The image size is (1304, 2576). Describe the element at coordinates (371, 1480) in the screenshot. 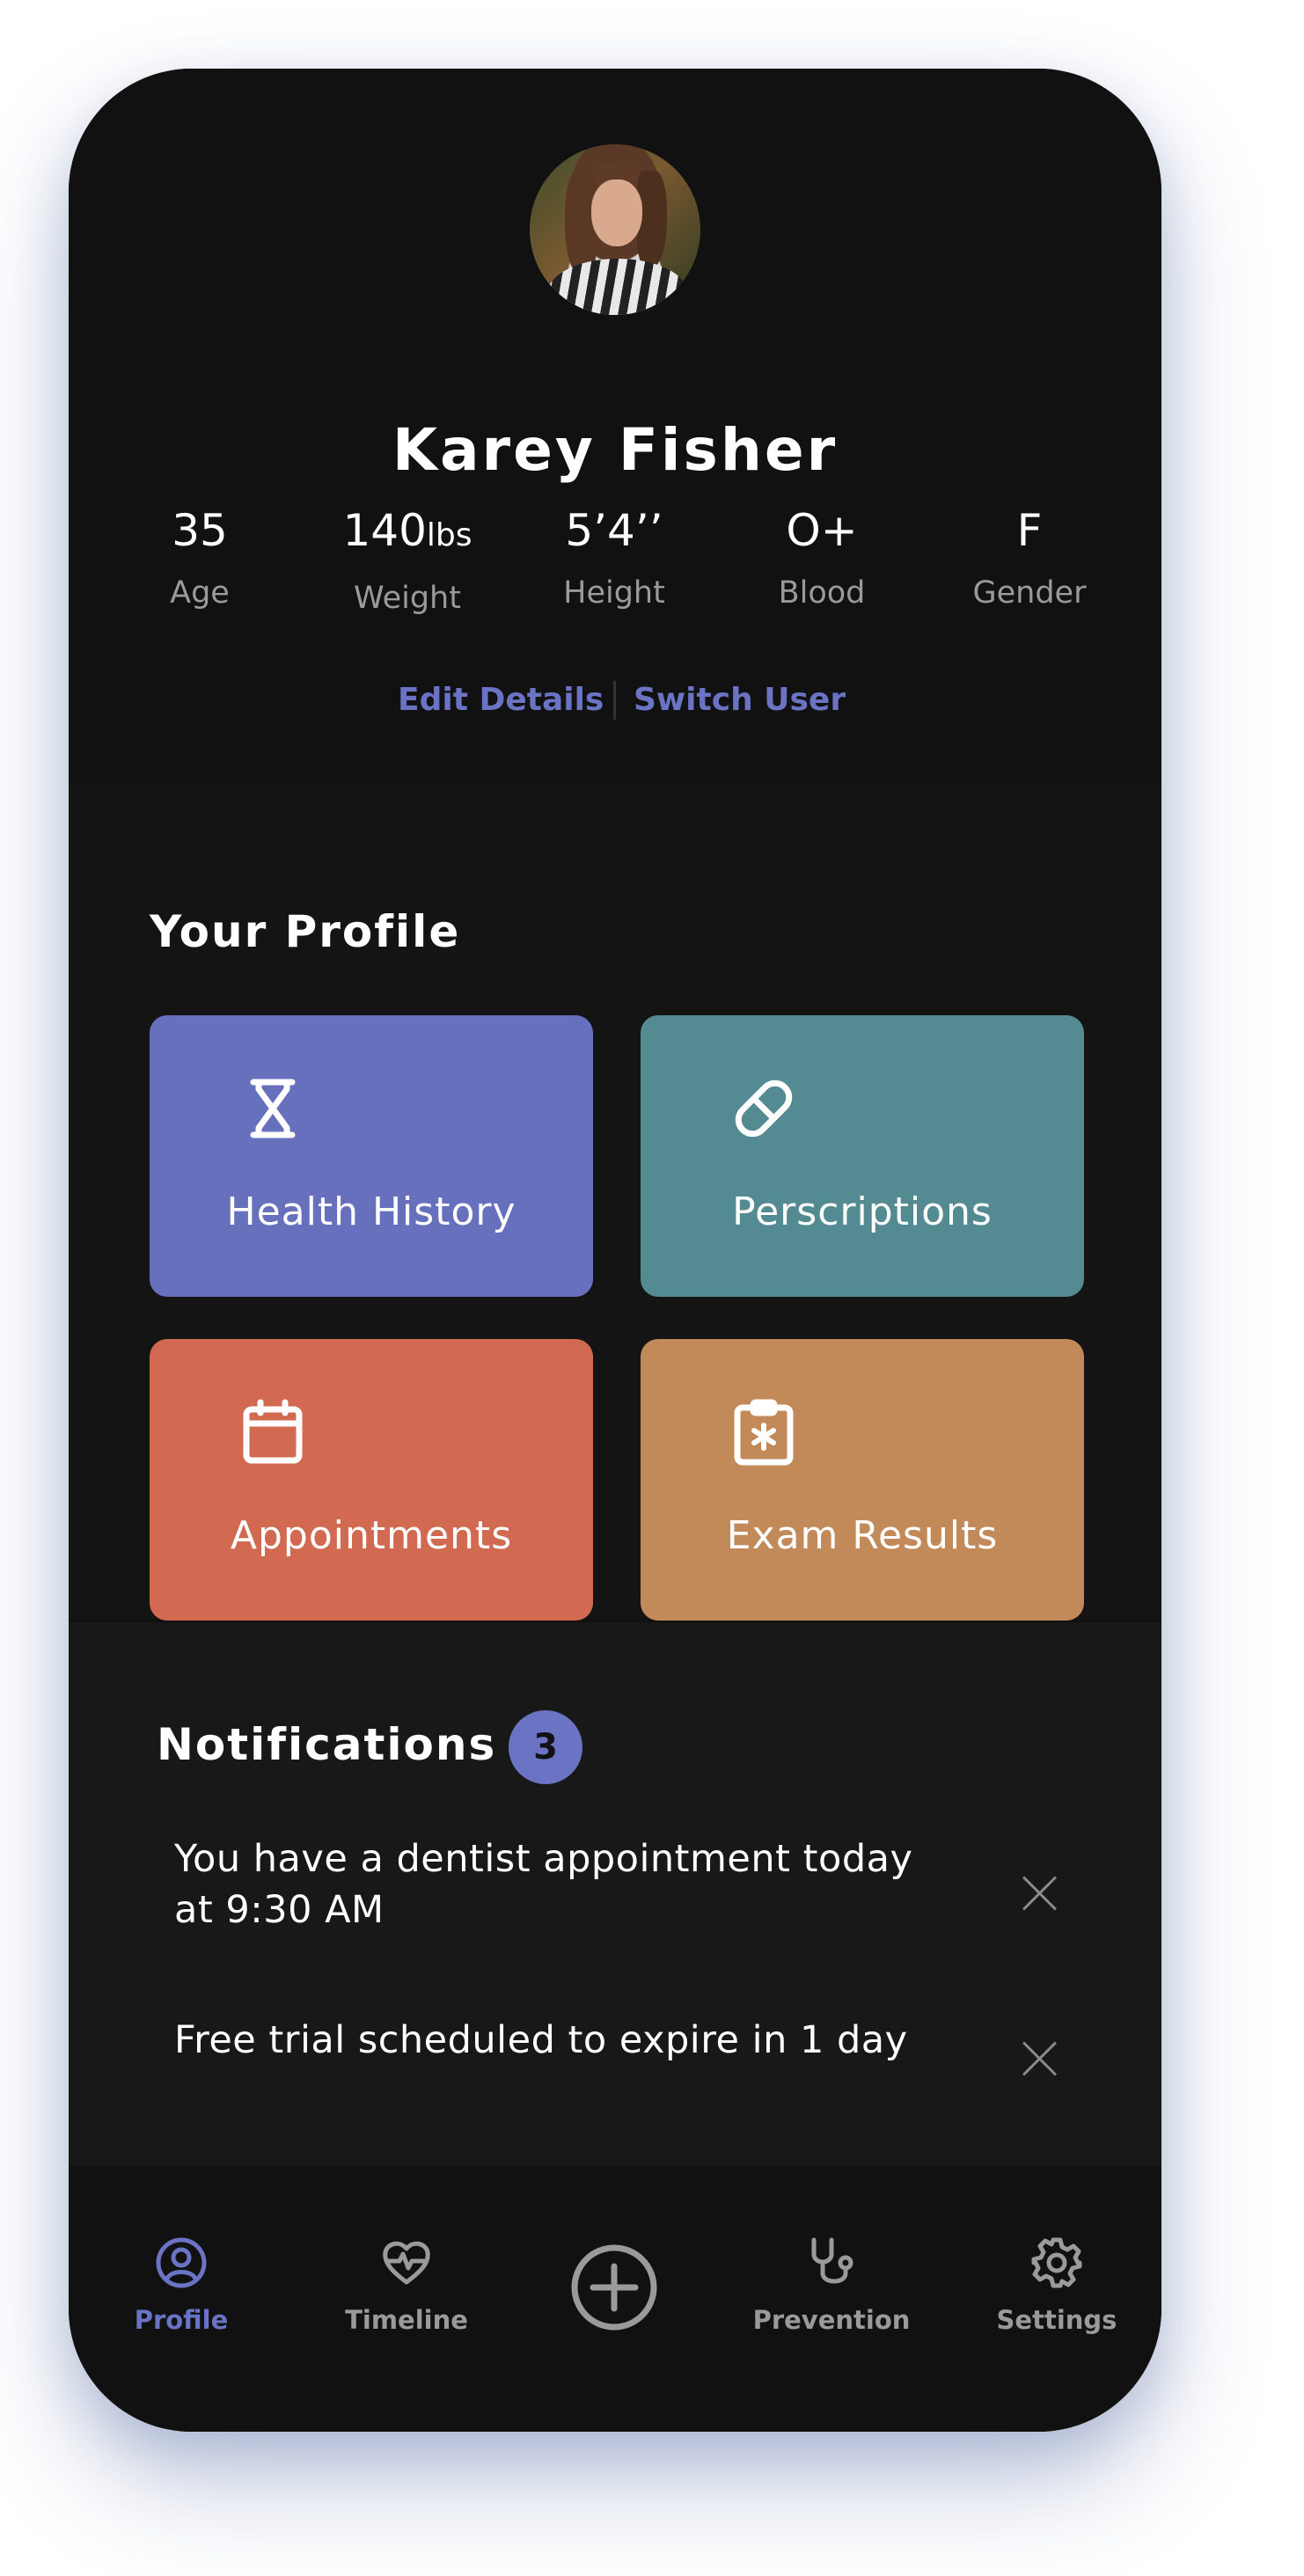

I see `tile-appointments: Appointments` at that location.